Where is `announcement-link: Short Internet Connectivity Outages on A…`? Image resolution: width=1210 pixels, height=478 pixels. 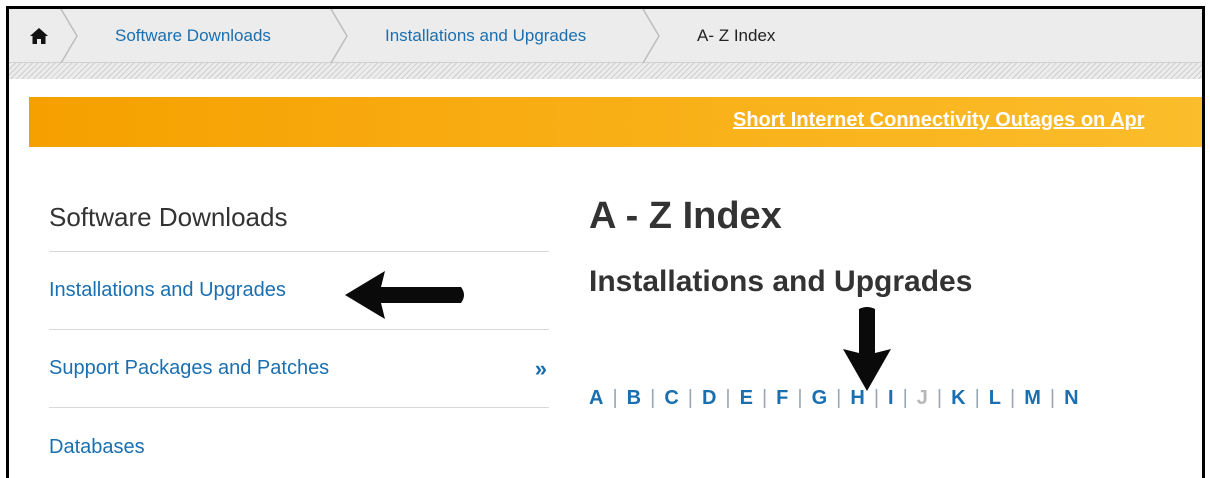
announcement-link: Short Internet Connectivity Outages on A… is located at coordinates (939, 120).